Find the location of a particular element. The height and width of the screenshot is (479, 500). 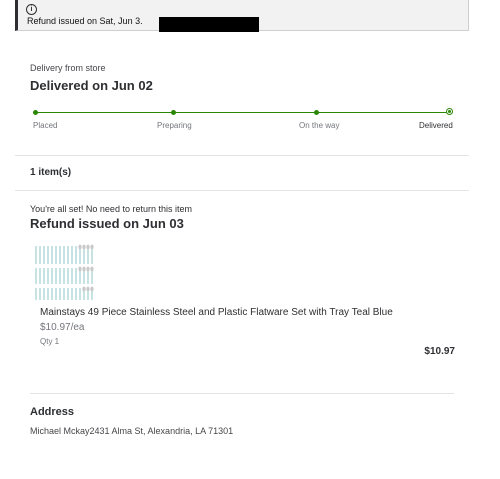

delivery-status-title: Delivered on Jun 02 is located at coordinates (91, 85).